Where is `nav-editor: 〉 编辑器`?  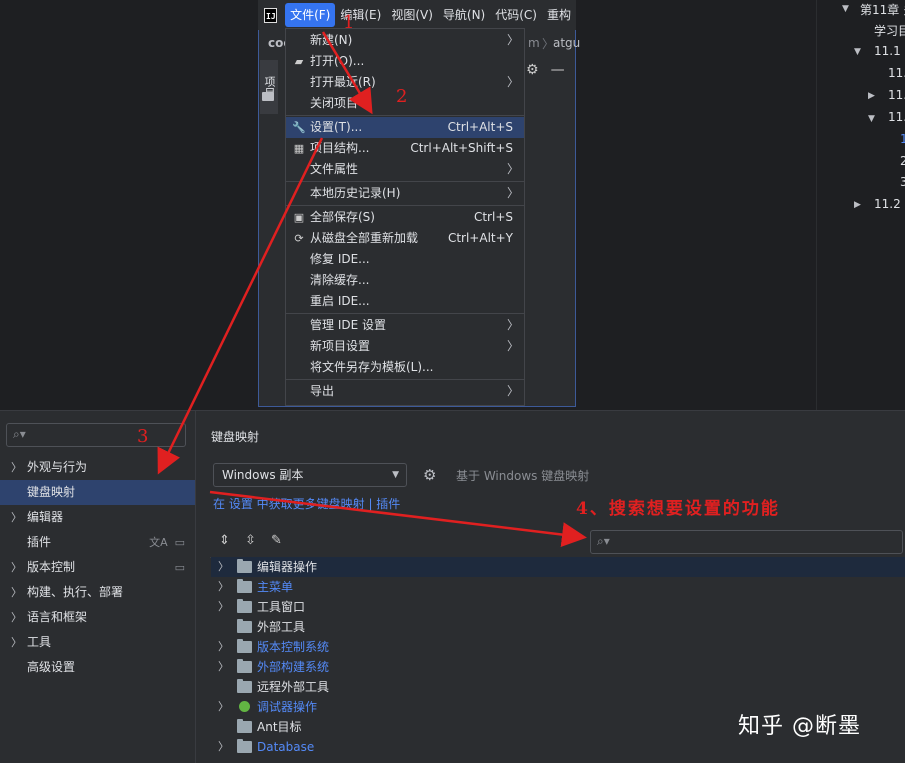 nav-editor: 〉 编辑器 is located at coordinates (97, 517).